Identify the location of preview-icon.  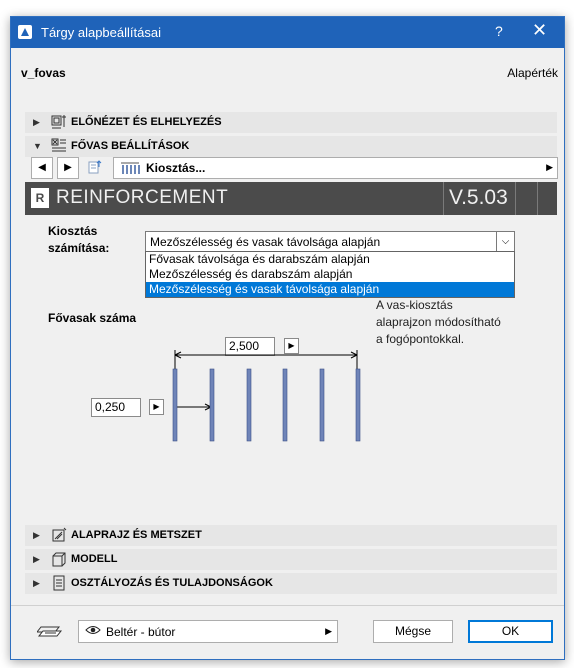
(58, 122).